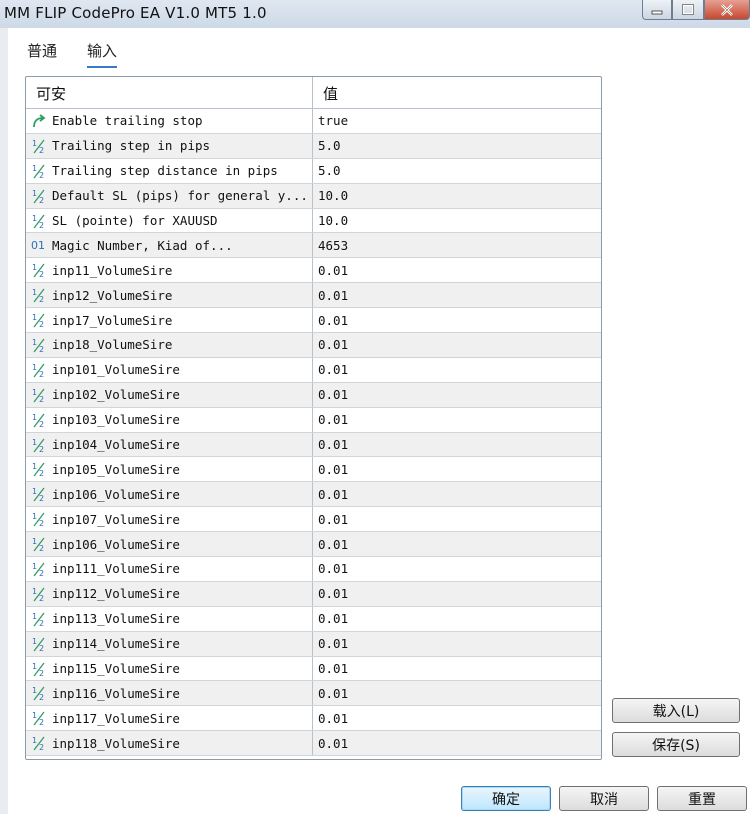 This screenshot has height=814, width=750. I want to click on parameter-name-cell: 1 2 Trailing step in pips, so click(169, 145).